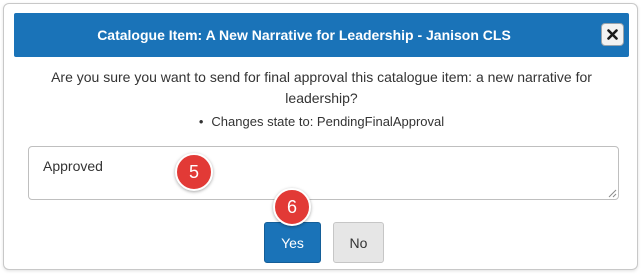  What do you see at coordinates (292, 207) in the screenshot?
I see `step-badge-6: 6` at bounding box center [292, 207].